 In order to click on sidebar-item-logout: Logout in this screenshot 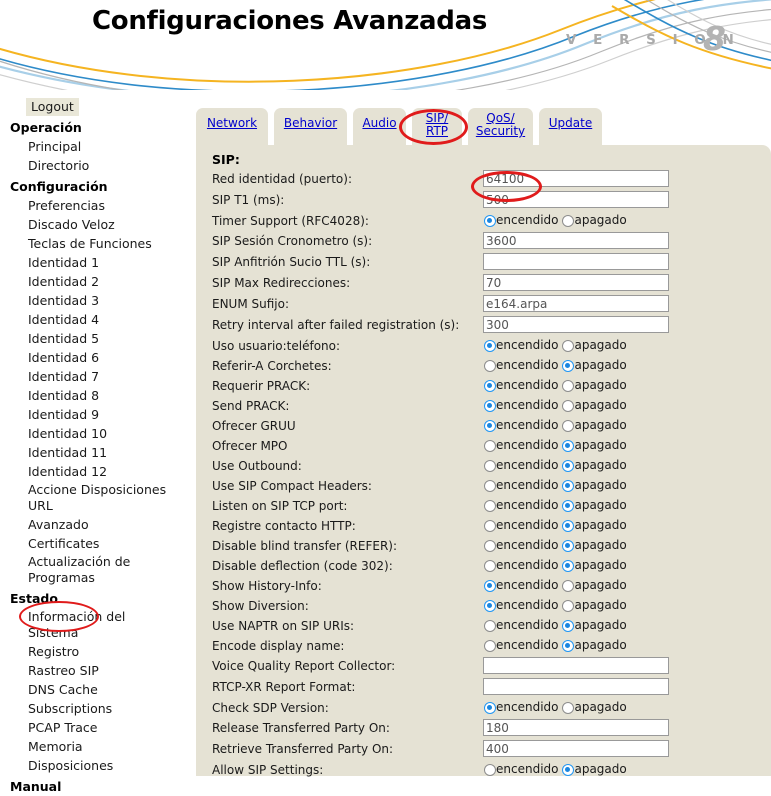, I will do `click(52, 107)`.